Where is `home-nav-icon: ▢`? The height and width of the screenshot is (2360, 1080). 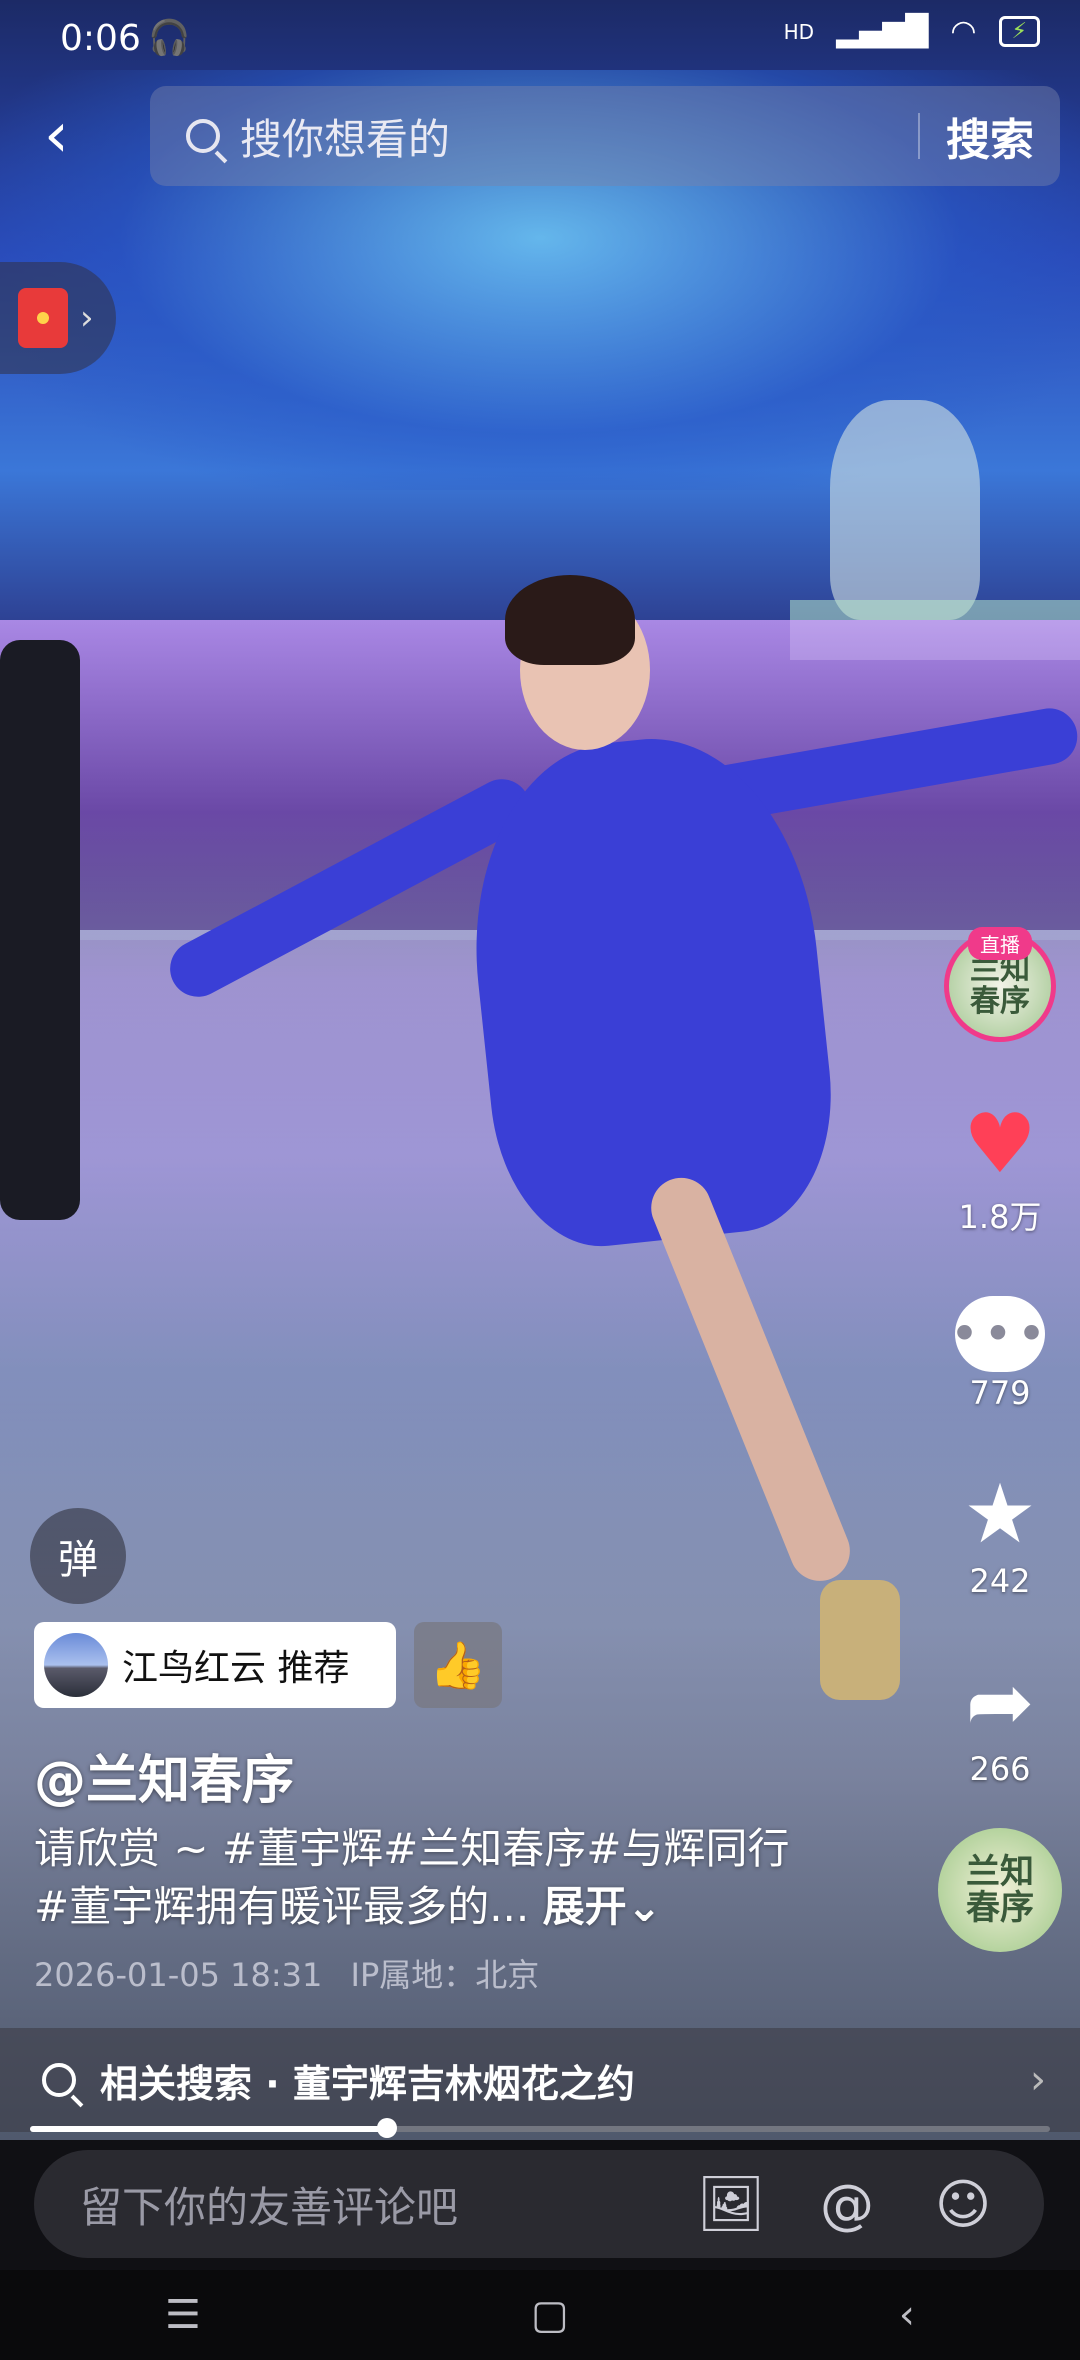
home-nav-icon: ▢ is located at coordinates (550, 2315).